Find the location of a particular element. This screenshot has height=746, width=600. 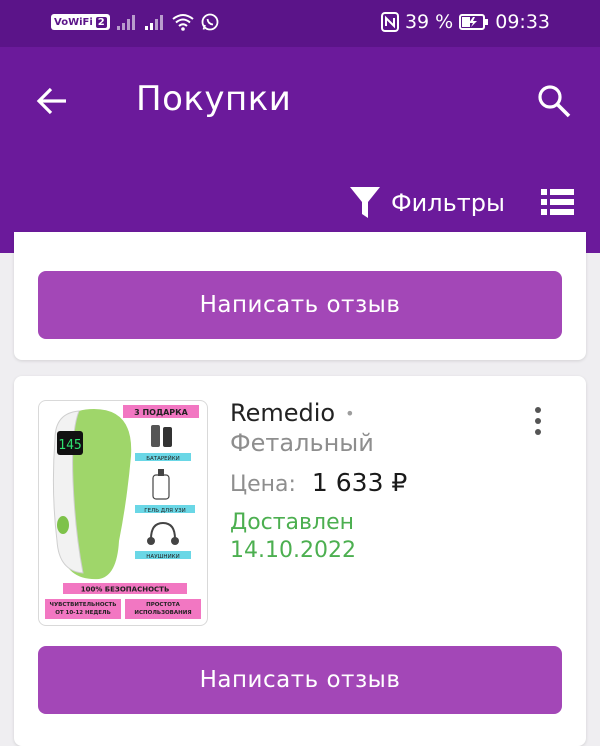

wifi-icon is located at coordinates (183, 22).